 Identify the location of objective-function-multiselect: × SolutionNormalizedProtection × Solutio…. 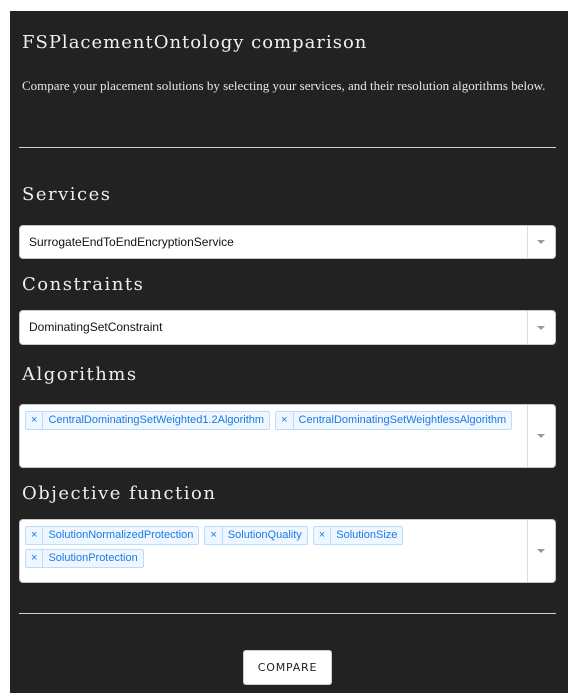
(287, 551).